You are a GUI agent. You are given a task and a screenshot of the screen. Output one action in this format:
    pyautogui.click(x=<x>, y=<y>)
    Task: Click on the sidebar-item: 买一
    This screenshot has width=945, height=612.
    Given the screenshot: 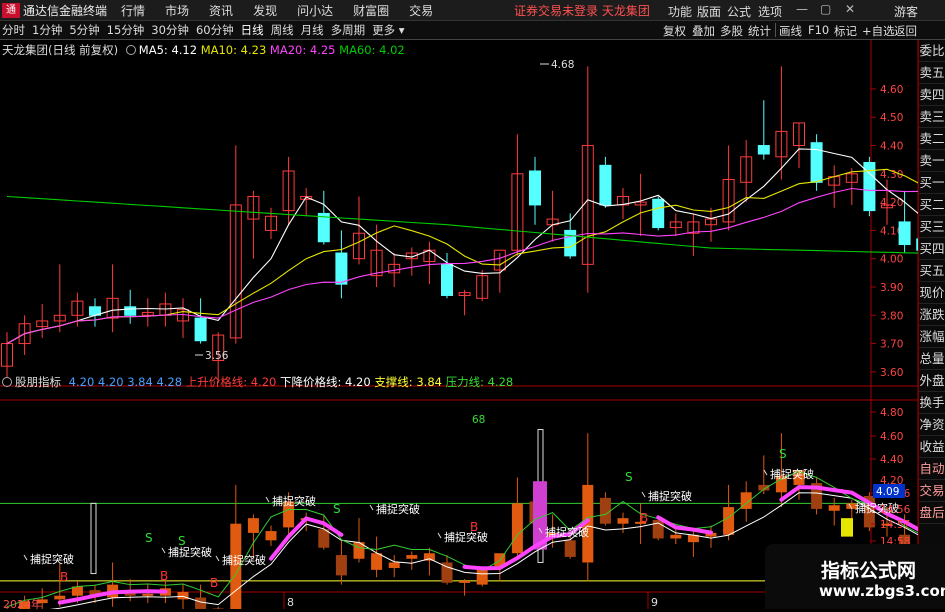 What is the action you would take?
    pyautogui.click(x=932, y=183)
    